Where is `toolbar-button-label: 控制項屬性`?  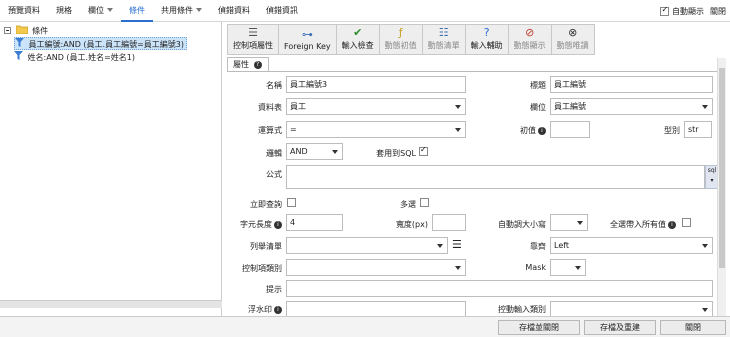 toolbar-button-label: 控制項屬性 is located at coordinates (253, 45).